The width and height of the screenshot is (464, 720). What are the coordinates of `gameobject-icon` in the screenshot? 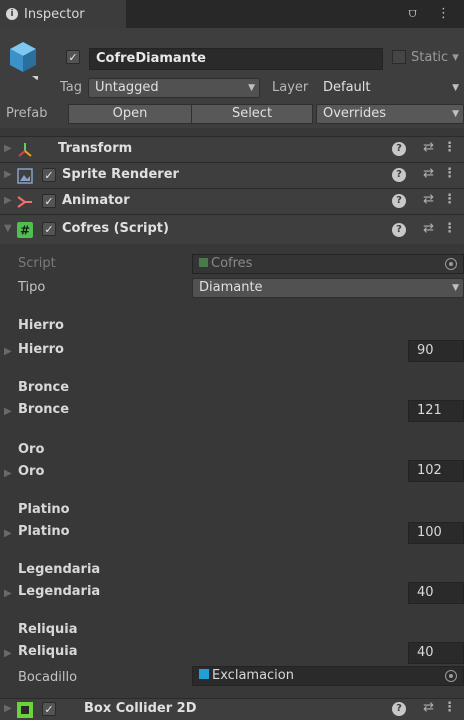 It's located at (23, 60).